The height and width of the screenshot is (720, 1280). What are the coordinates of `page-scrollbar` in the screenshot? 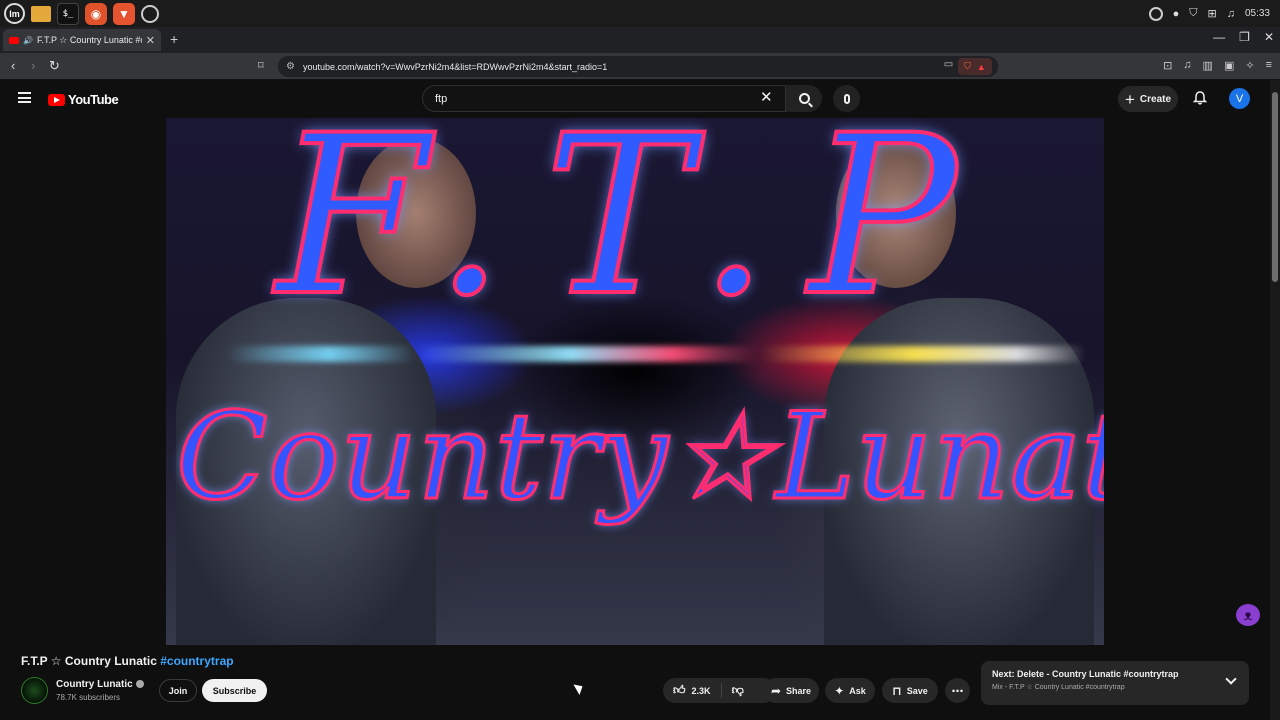 It's located at (1275, 400).